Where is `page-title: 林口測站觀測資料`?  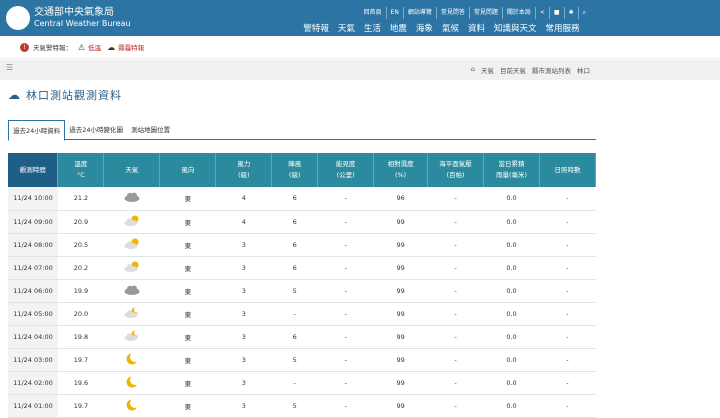 page-title: 林口測站觀測資料 is located at coordinates (74, 95).